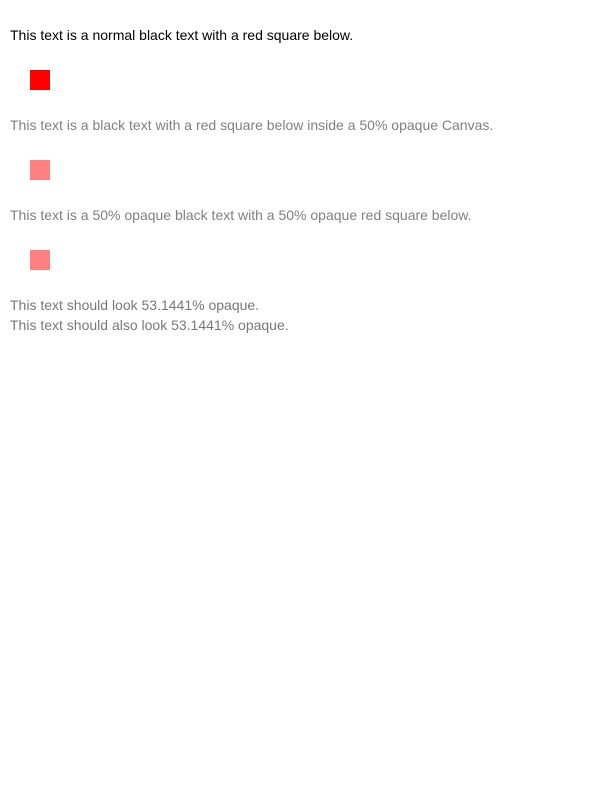 The height and width of the screenshot is (800, 600). I want to click on opacity-expectation-text: This text should look 53.1441% opaque., so click(135, 305).